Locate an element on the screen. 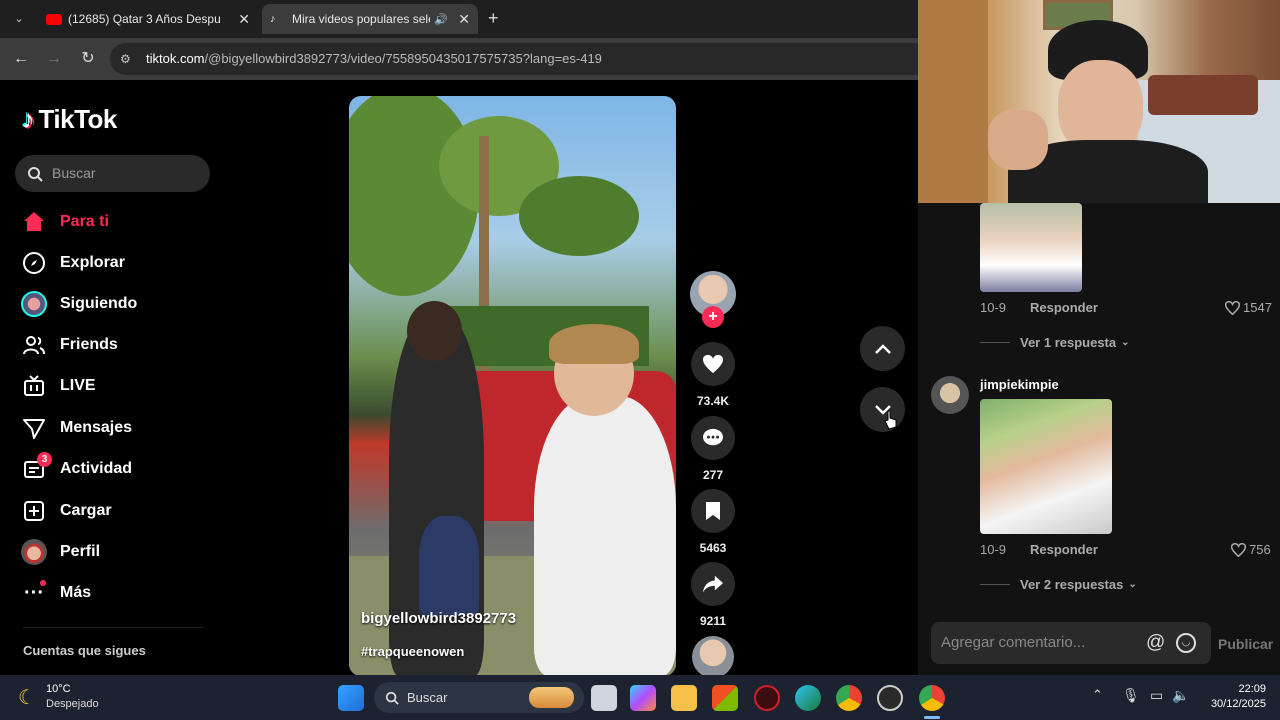 Image resolution: width=1280 pixels, height=720 pixels. comment-input: Agregar comentario... @ ◡ is located at coordinates (1071, 643).